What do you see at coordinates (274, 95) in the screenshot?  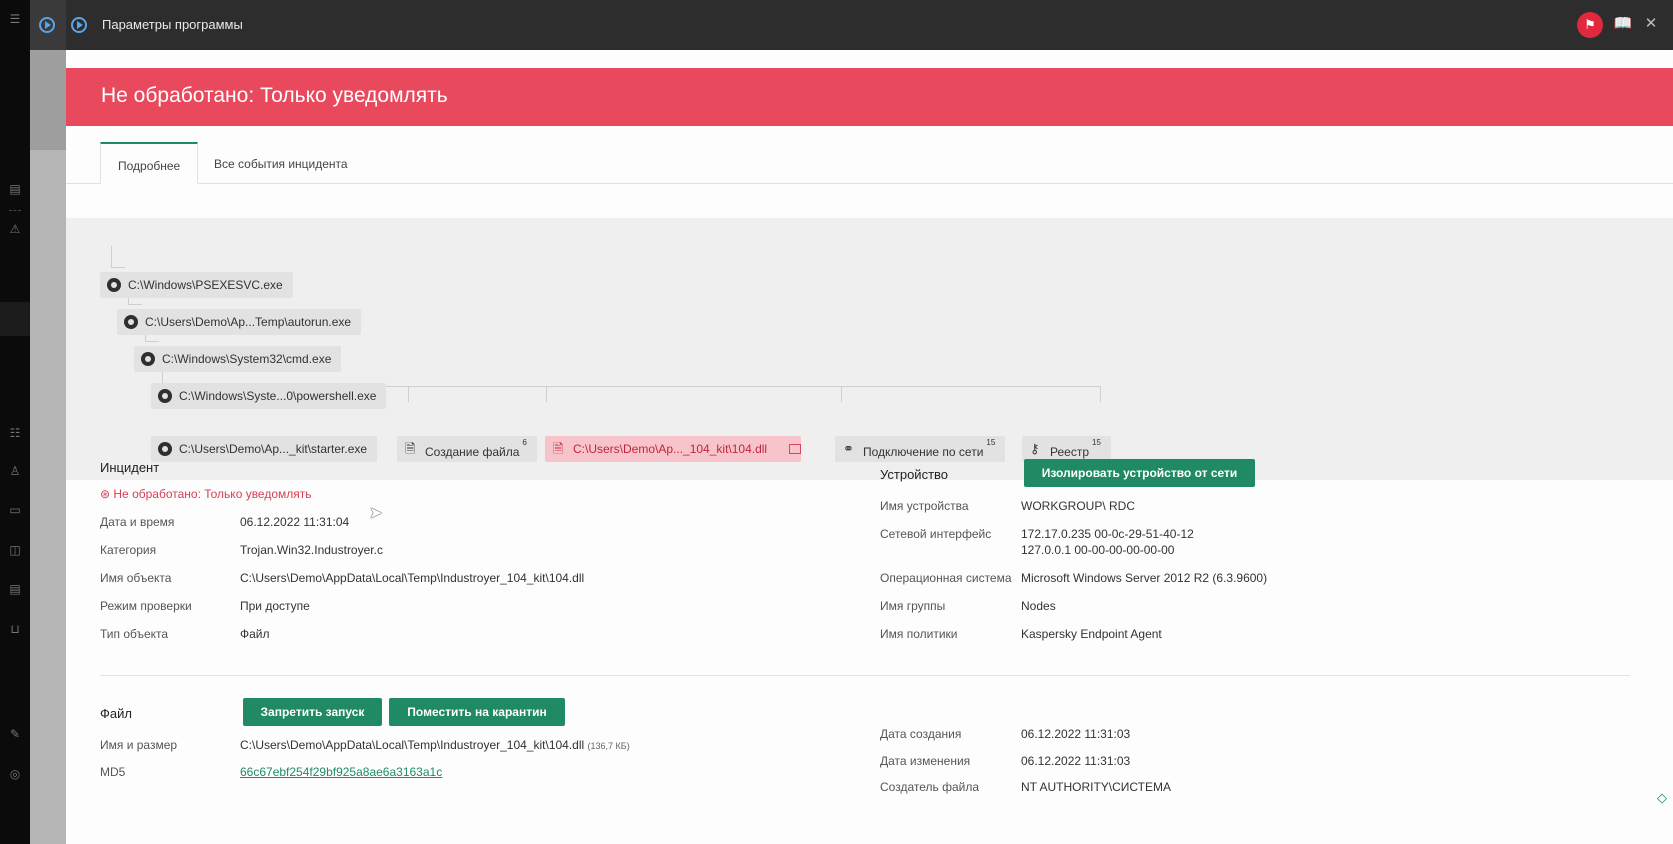 I see `banner-title: Не обработано: Только уведомлять` at bounding box center [274, 95].